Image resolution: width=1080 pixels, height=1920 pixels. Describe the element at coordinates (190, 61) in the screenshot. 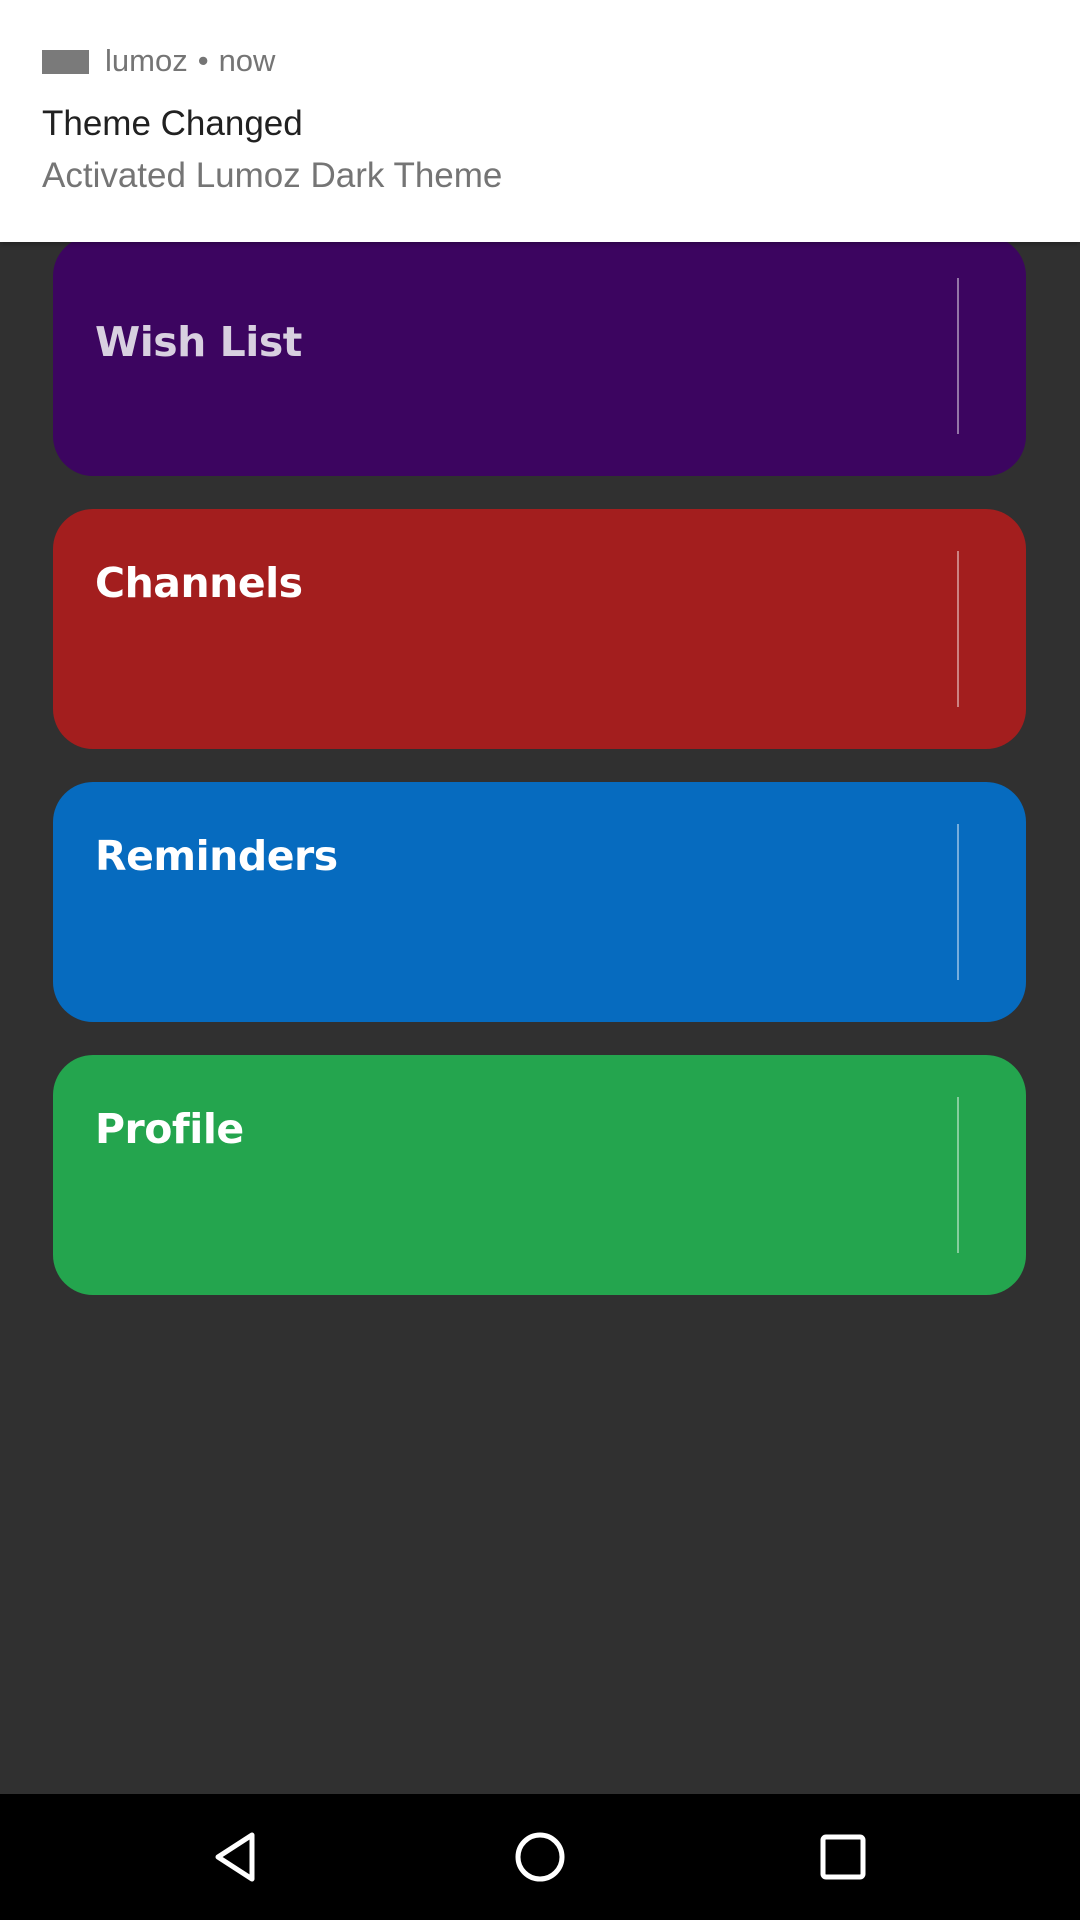

I see `notification-header: lumoz • now` at that location.